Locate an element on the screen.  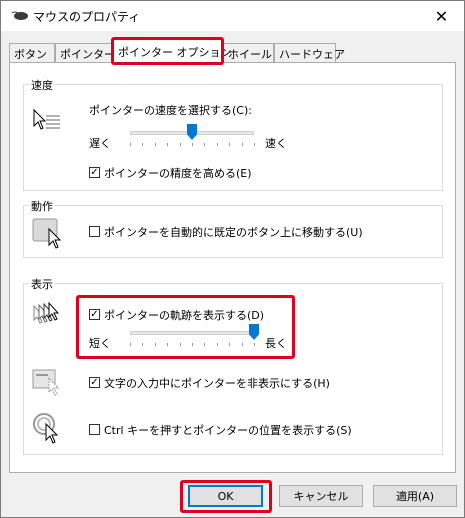
tab-pointer-options: ポインター オプション is located at coordinates (172, 52).